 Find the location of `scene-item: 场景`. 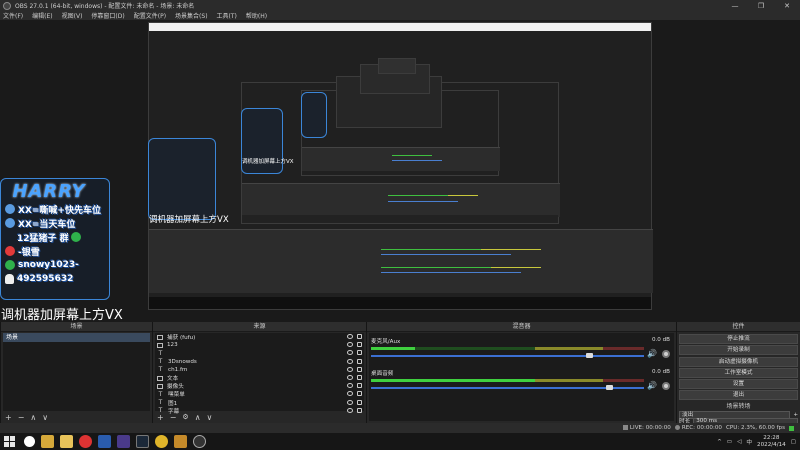

scene-item: 场景 is located at coordinates (76, 337).